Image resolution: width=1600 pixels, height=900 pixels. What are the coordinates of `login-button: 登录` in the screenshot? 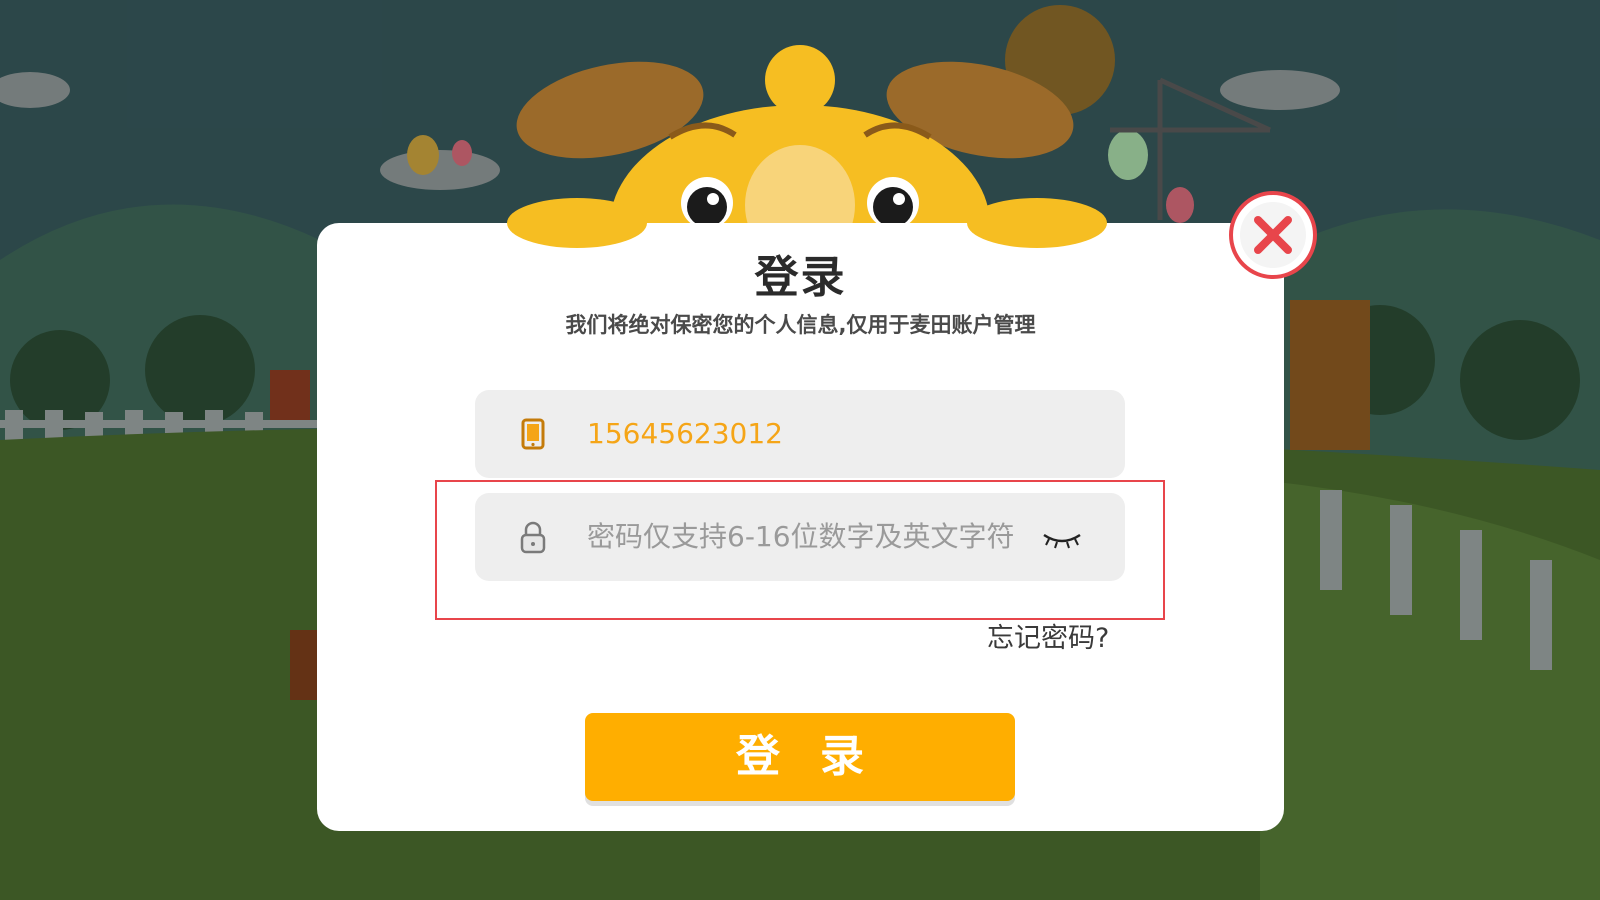 It's located at (800, 757).